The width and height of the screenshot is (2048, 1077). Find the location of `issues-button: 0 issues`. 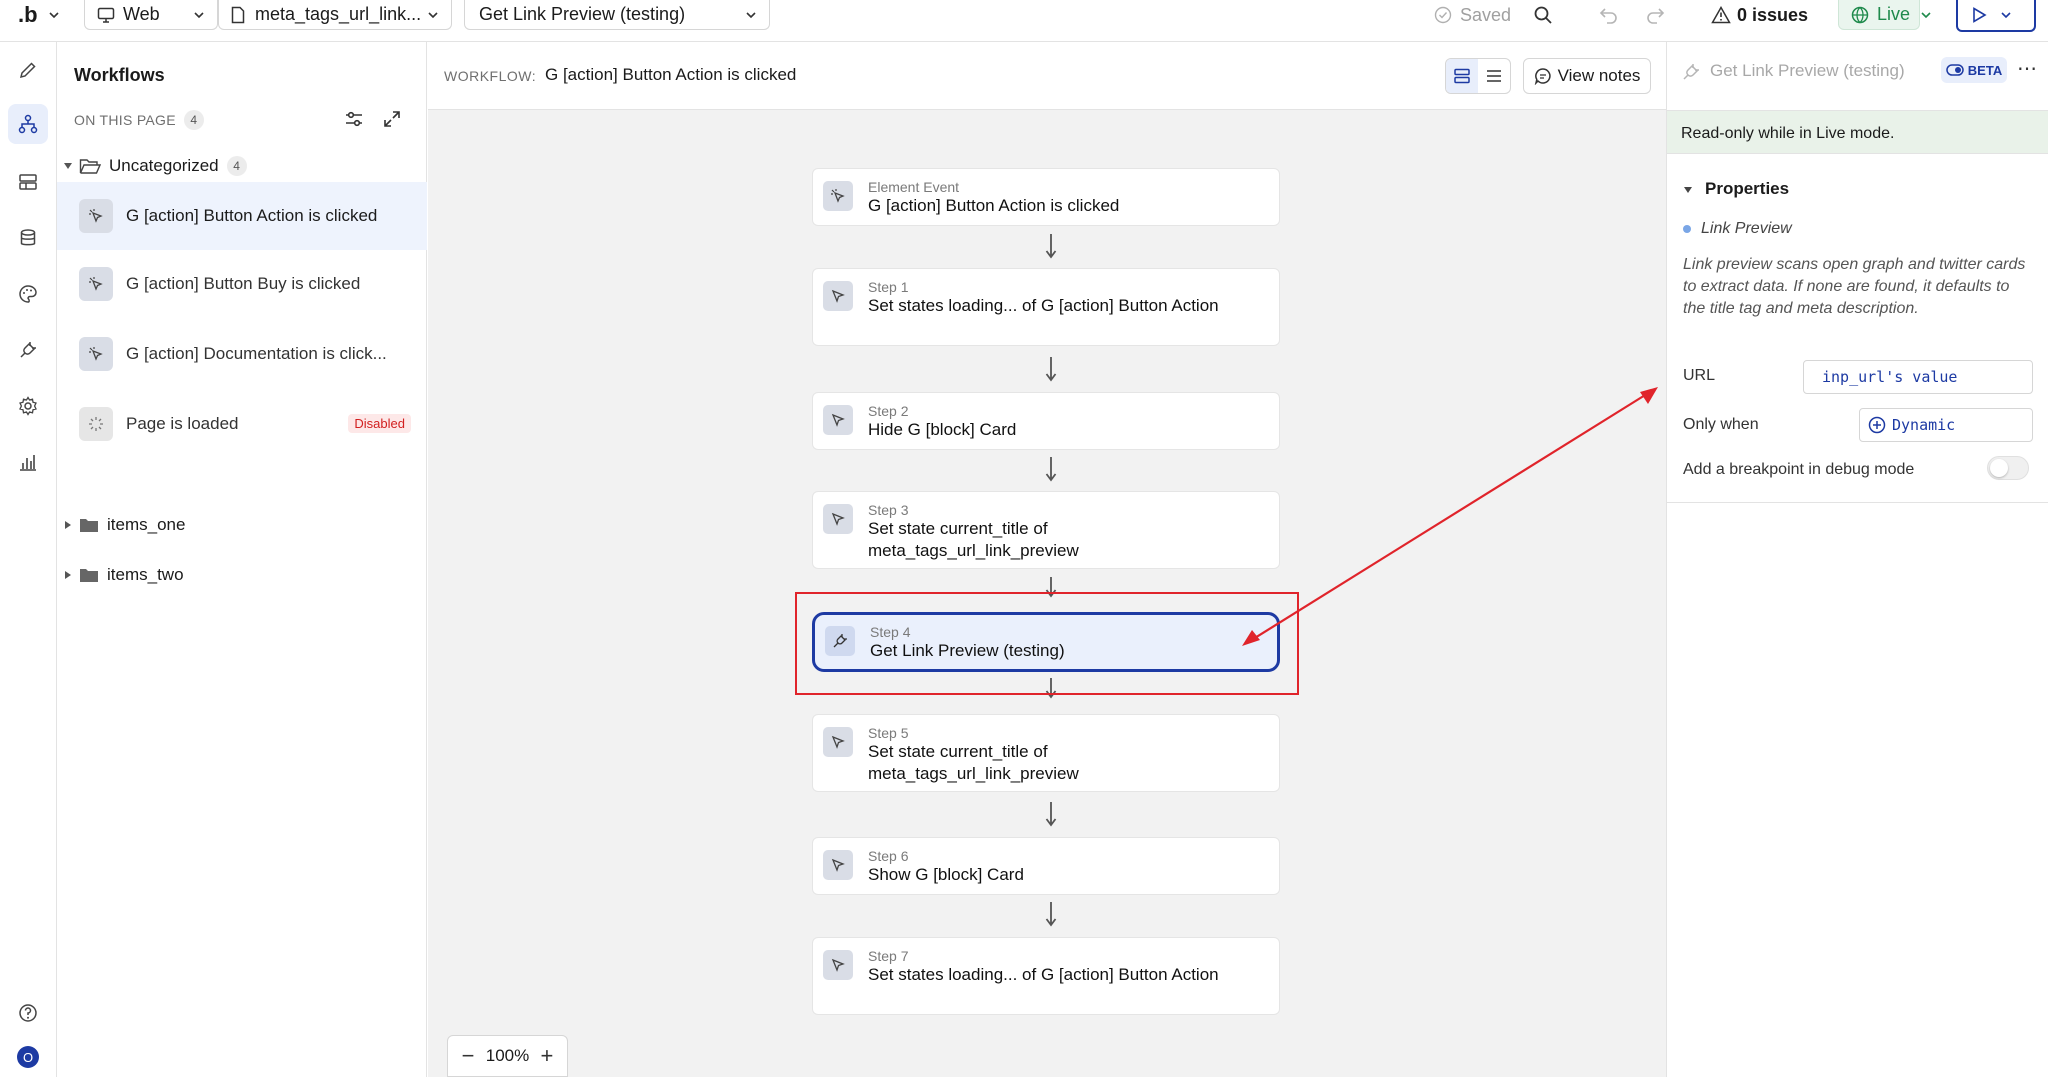

issues-button: 0 issues is located at coordinates (1759, 15).